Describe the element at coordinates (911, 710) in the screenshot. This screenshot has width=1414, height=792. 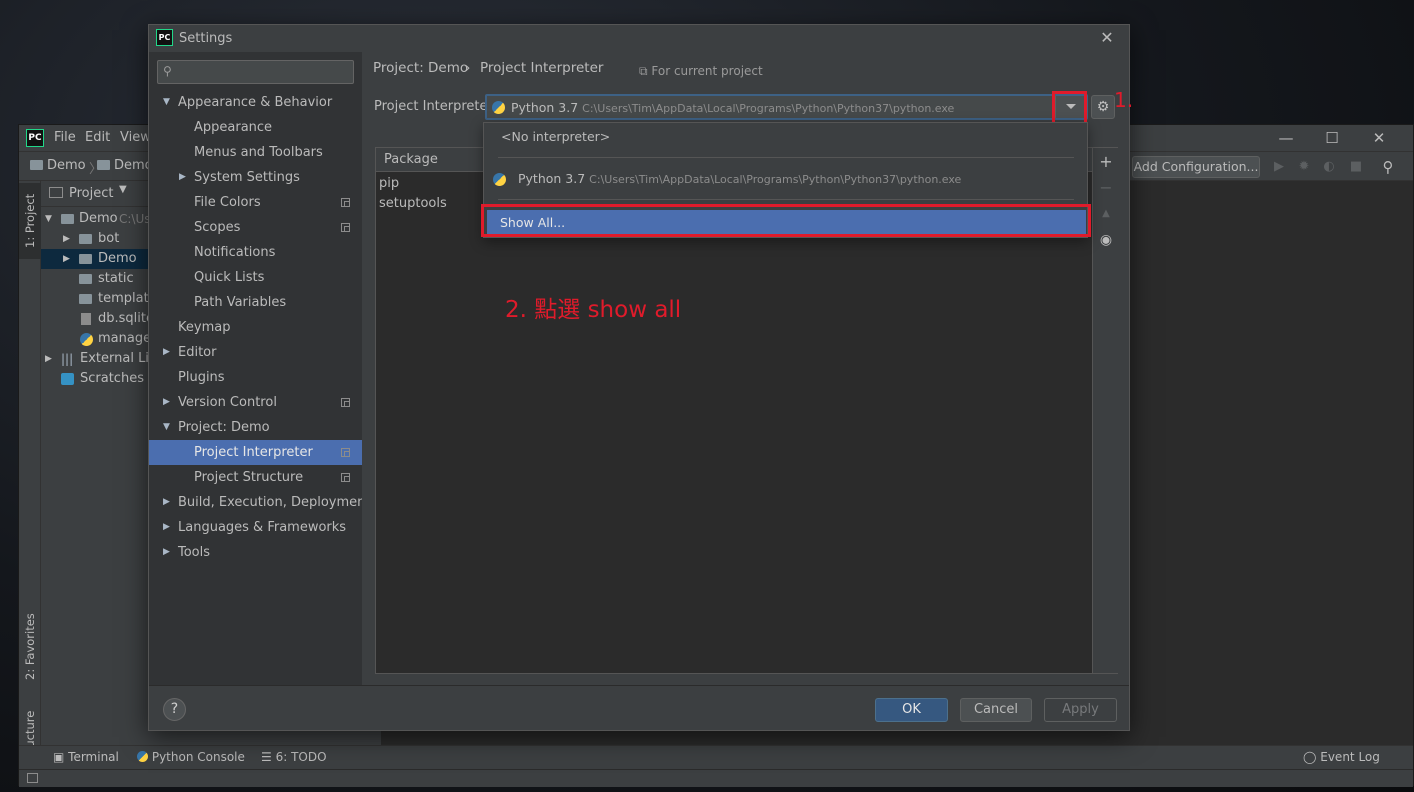
I see `ok-button: OK` at that location.